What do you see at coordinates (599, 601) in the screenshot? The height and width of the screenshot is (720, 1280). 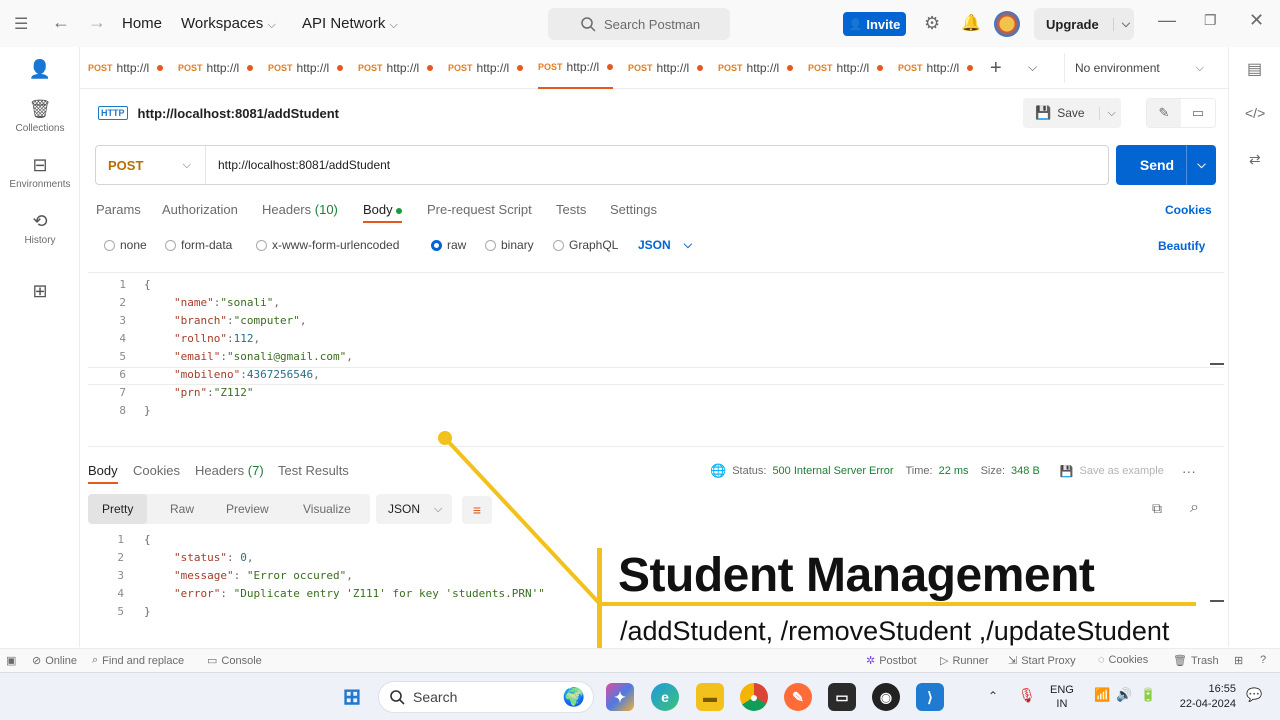 I see `annotation-vertical-bar` at bounding box center [599, 601].